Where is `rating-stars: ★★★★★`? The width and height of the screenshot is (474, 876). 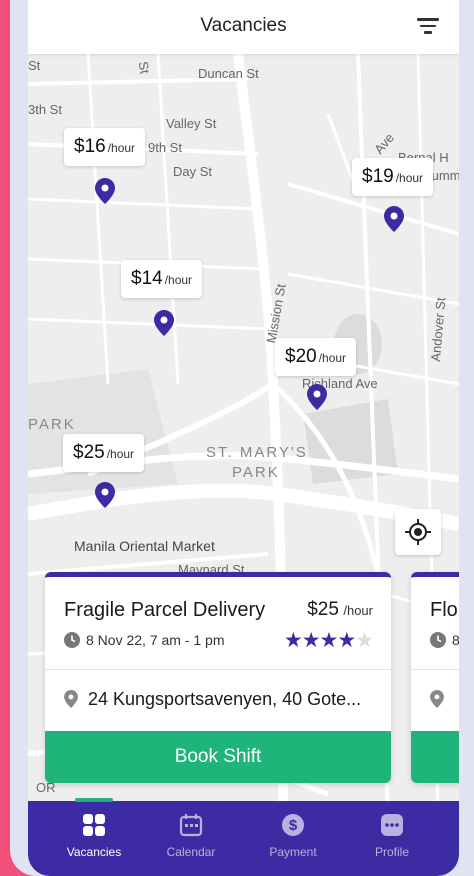
rating-stars: ★★★★★ is located at coordinates (328, 640).